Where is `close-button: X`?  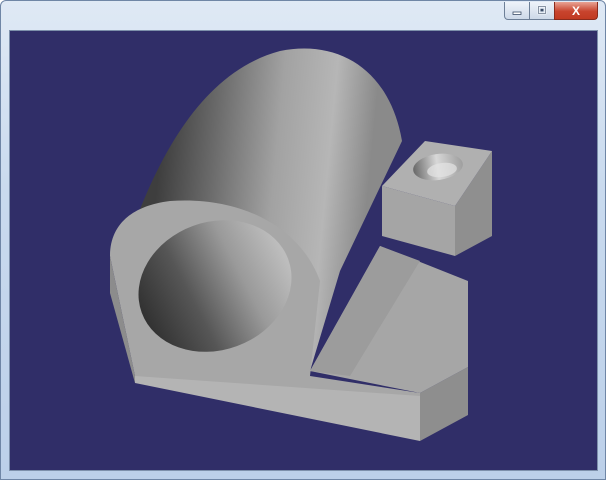 close-button: X is located at coordinates (576, 11).